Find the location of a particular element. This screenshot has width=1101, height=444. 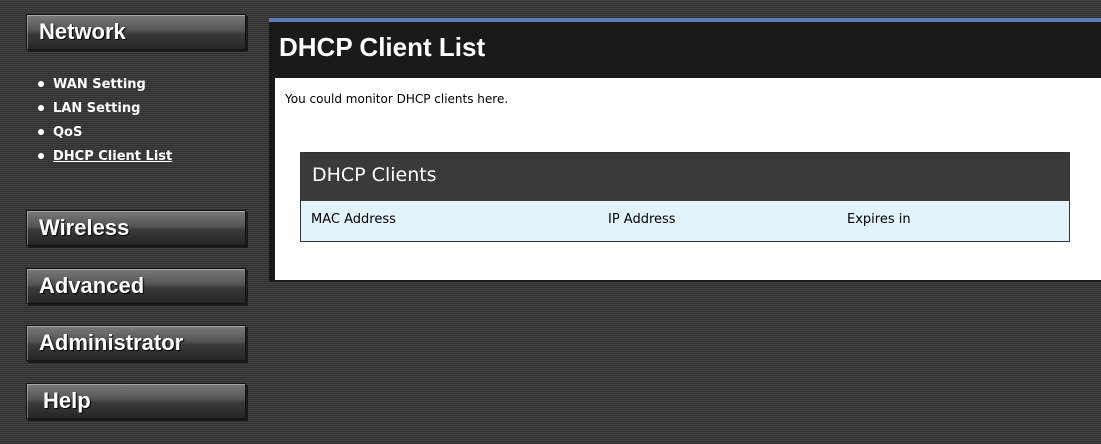

table-title-bar: DHCP Clients is located at coordinates (685, 177).